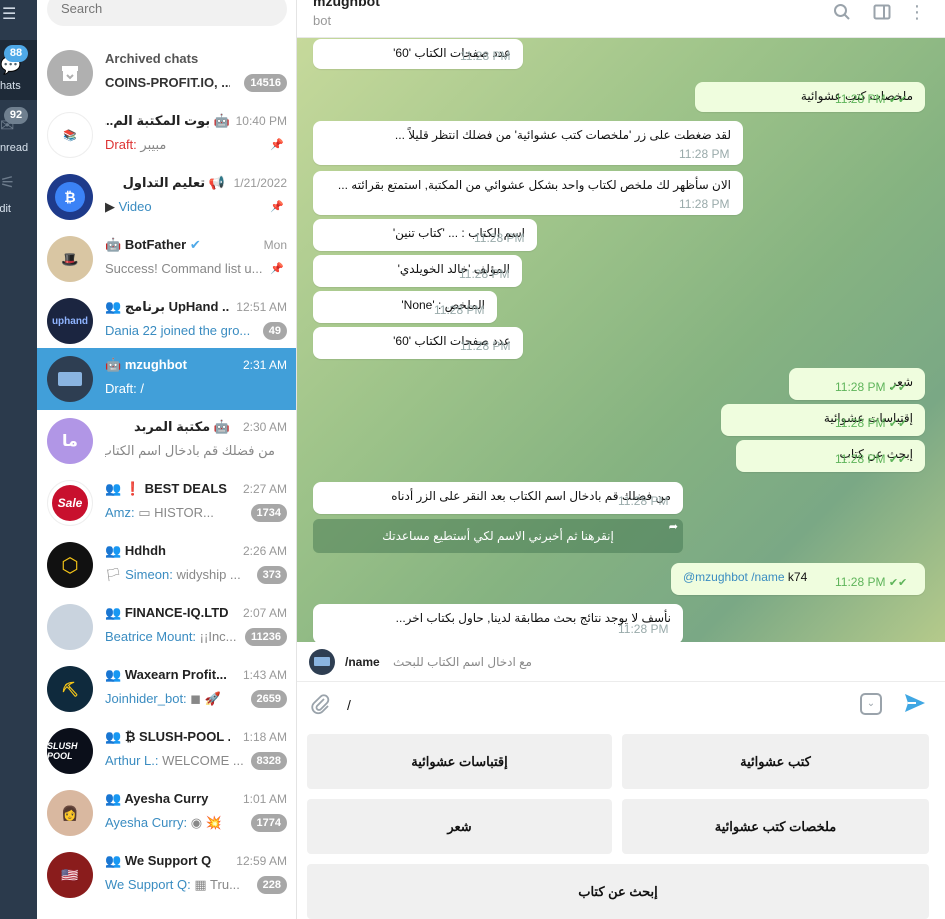 This screenshot has width=945, height=919. I want to click on unread-badge: 49, so click(274, 331).